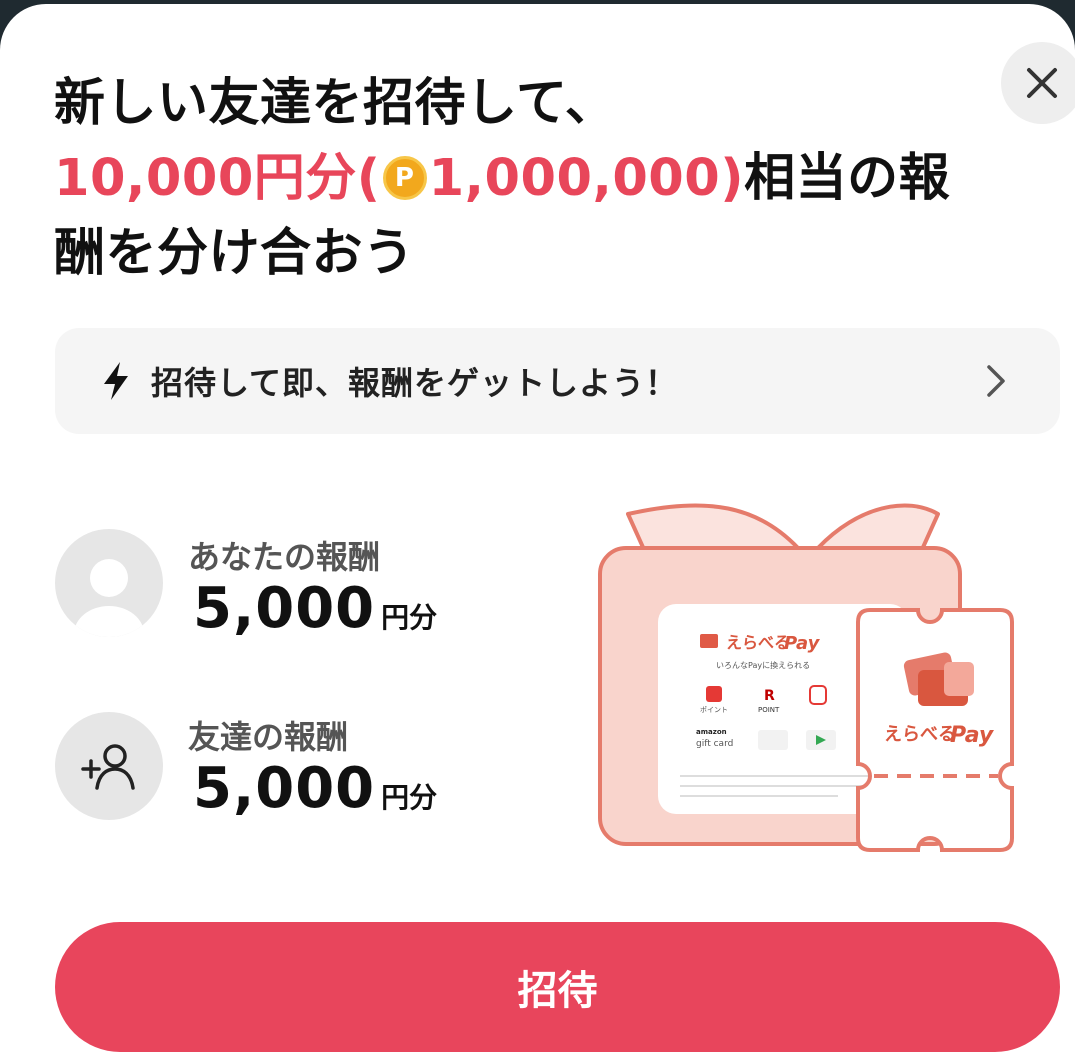 Image resolution: width=1075 pixels, height=1053 pixels. Describe the element at coordinates (758, 642) in the screenshot. I see `card-brand: えらべる` at that location.